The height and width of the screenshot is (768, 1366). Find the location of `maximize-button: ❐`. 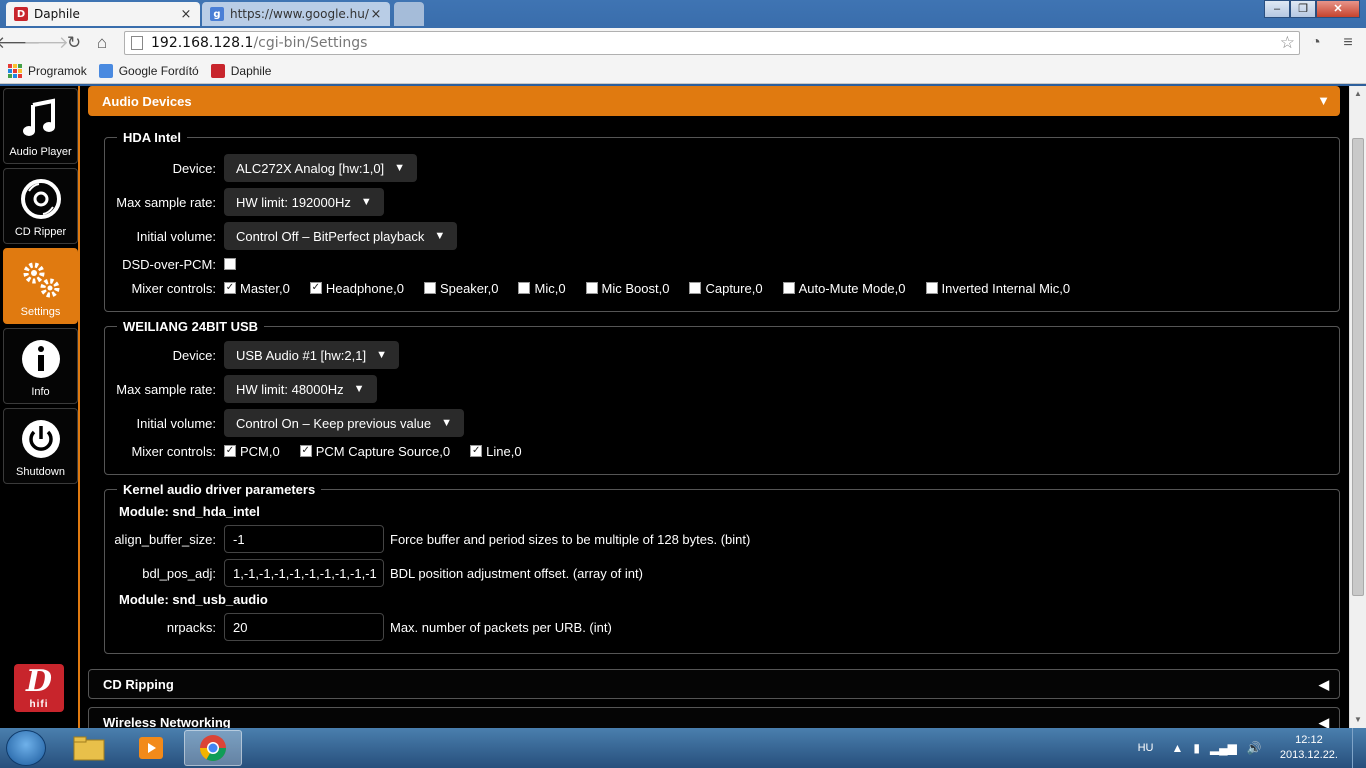

maximize-button: ❐ is located at coordinates (1303, 9).